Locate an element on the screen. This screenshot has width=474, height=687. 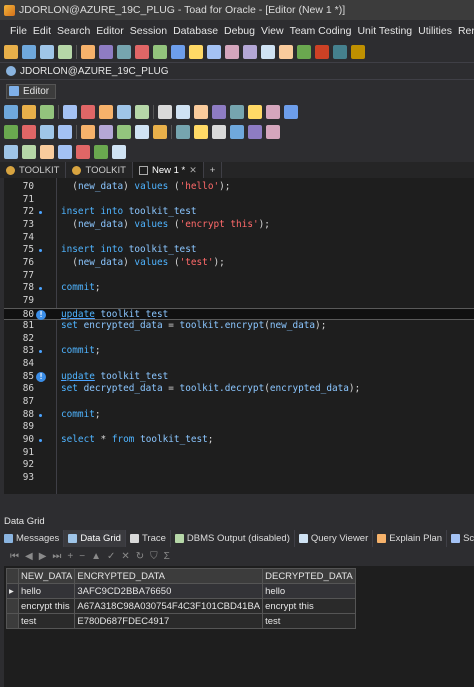
column-header-decrypted-data: DECRYPTED_DATA is located at coordinates (309, 576).